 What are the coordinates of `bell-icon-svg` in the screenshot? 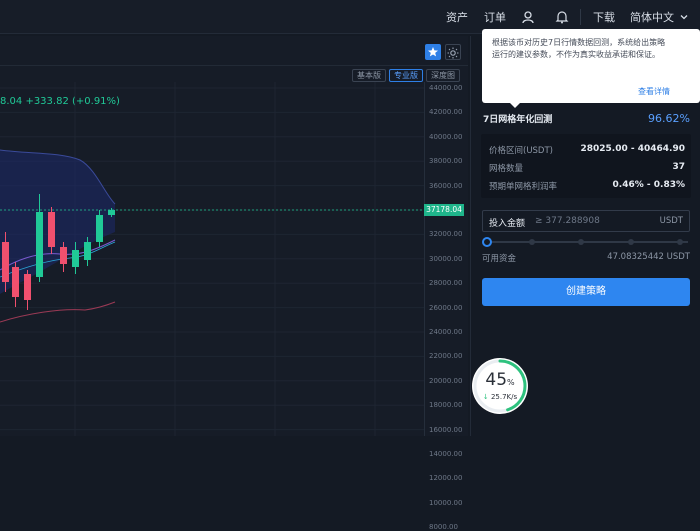 It's located at (562, 17).